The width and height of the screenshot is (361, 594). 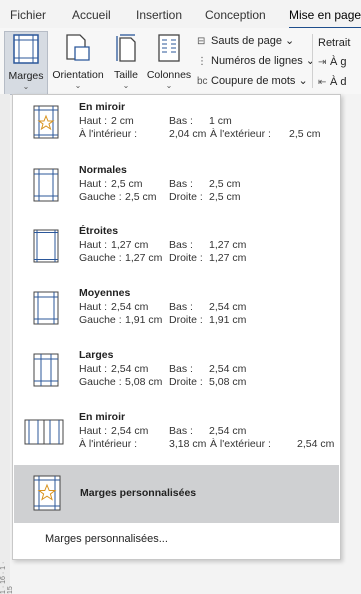 What do you see at coordinates (138, 493) in the screenshot?
I see `custom-title: Marges personnalisées` at bounding box center [138, 493].